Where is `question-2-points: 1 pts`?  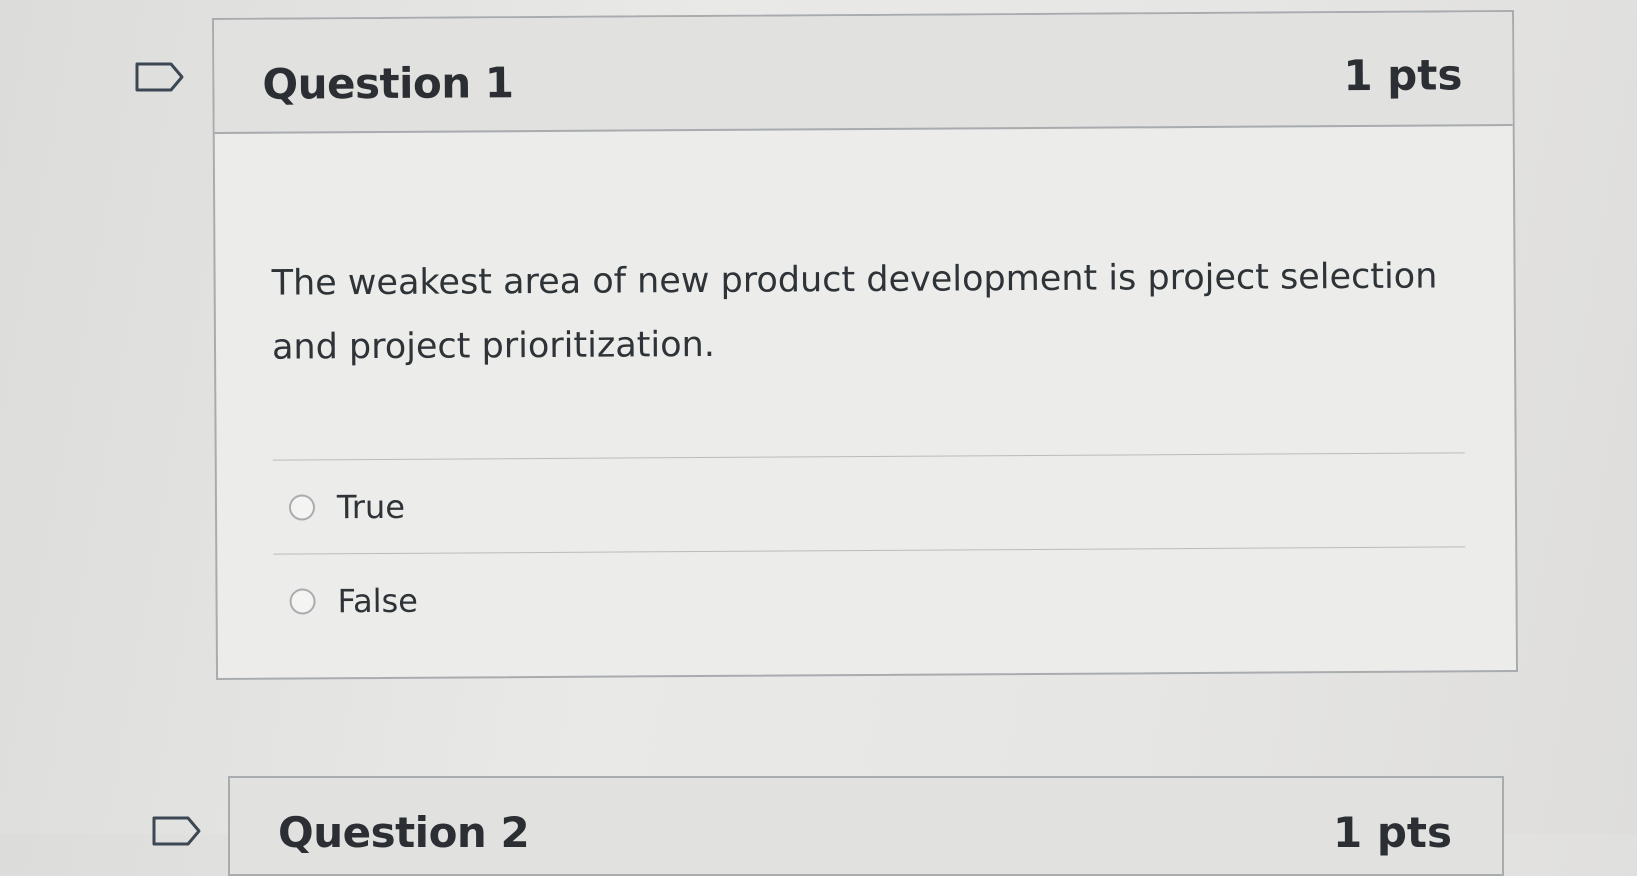 question-2-points: 1 pts is located at coordinates (1392, 832).